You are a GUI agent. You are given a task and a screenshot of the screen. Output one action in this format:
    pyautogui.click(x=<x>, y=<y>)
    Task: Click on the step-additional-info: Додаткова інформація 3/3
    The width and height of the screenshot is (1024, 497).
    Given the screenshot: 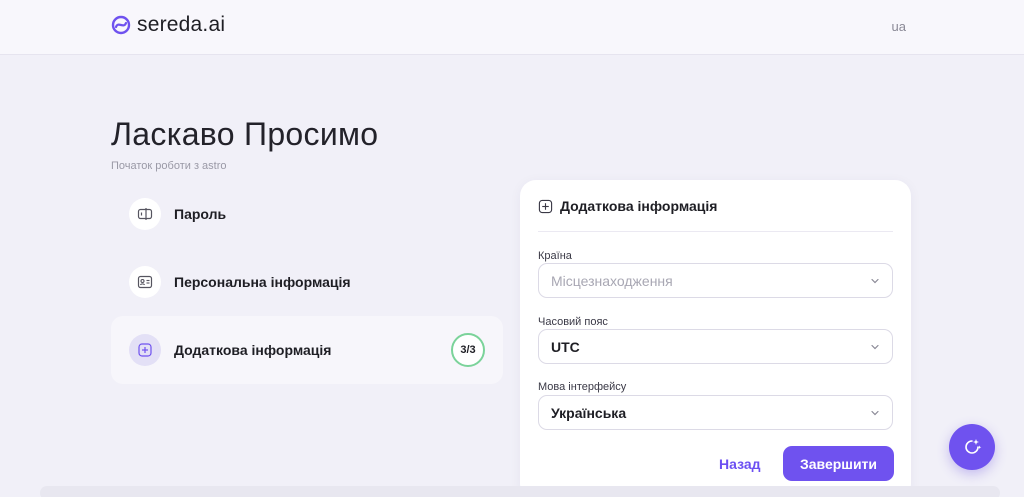 What is the action you would take?
    pyautogui.click(x=307, y=350)
    